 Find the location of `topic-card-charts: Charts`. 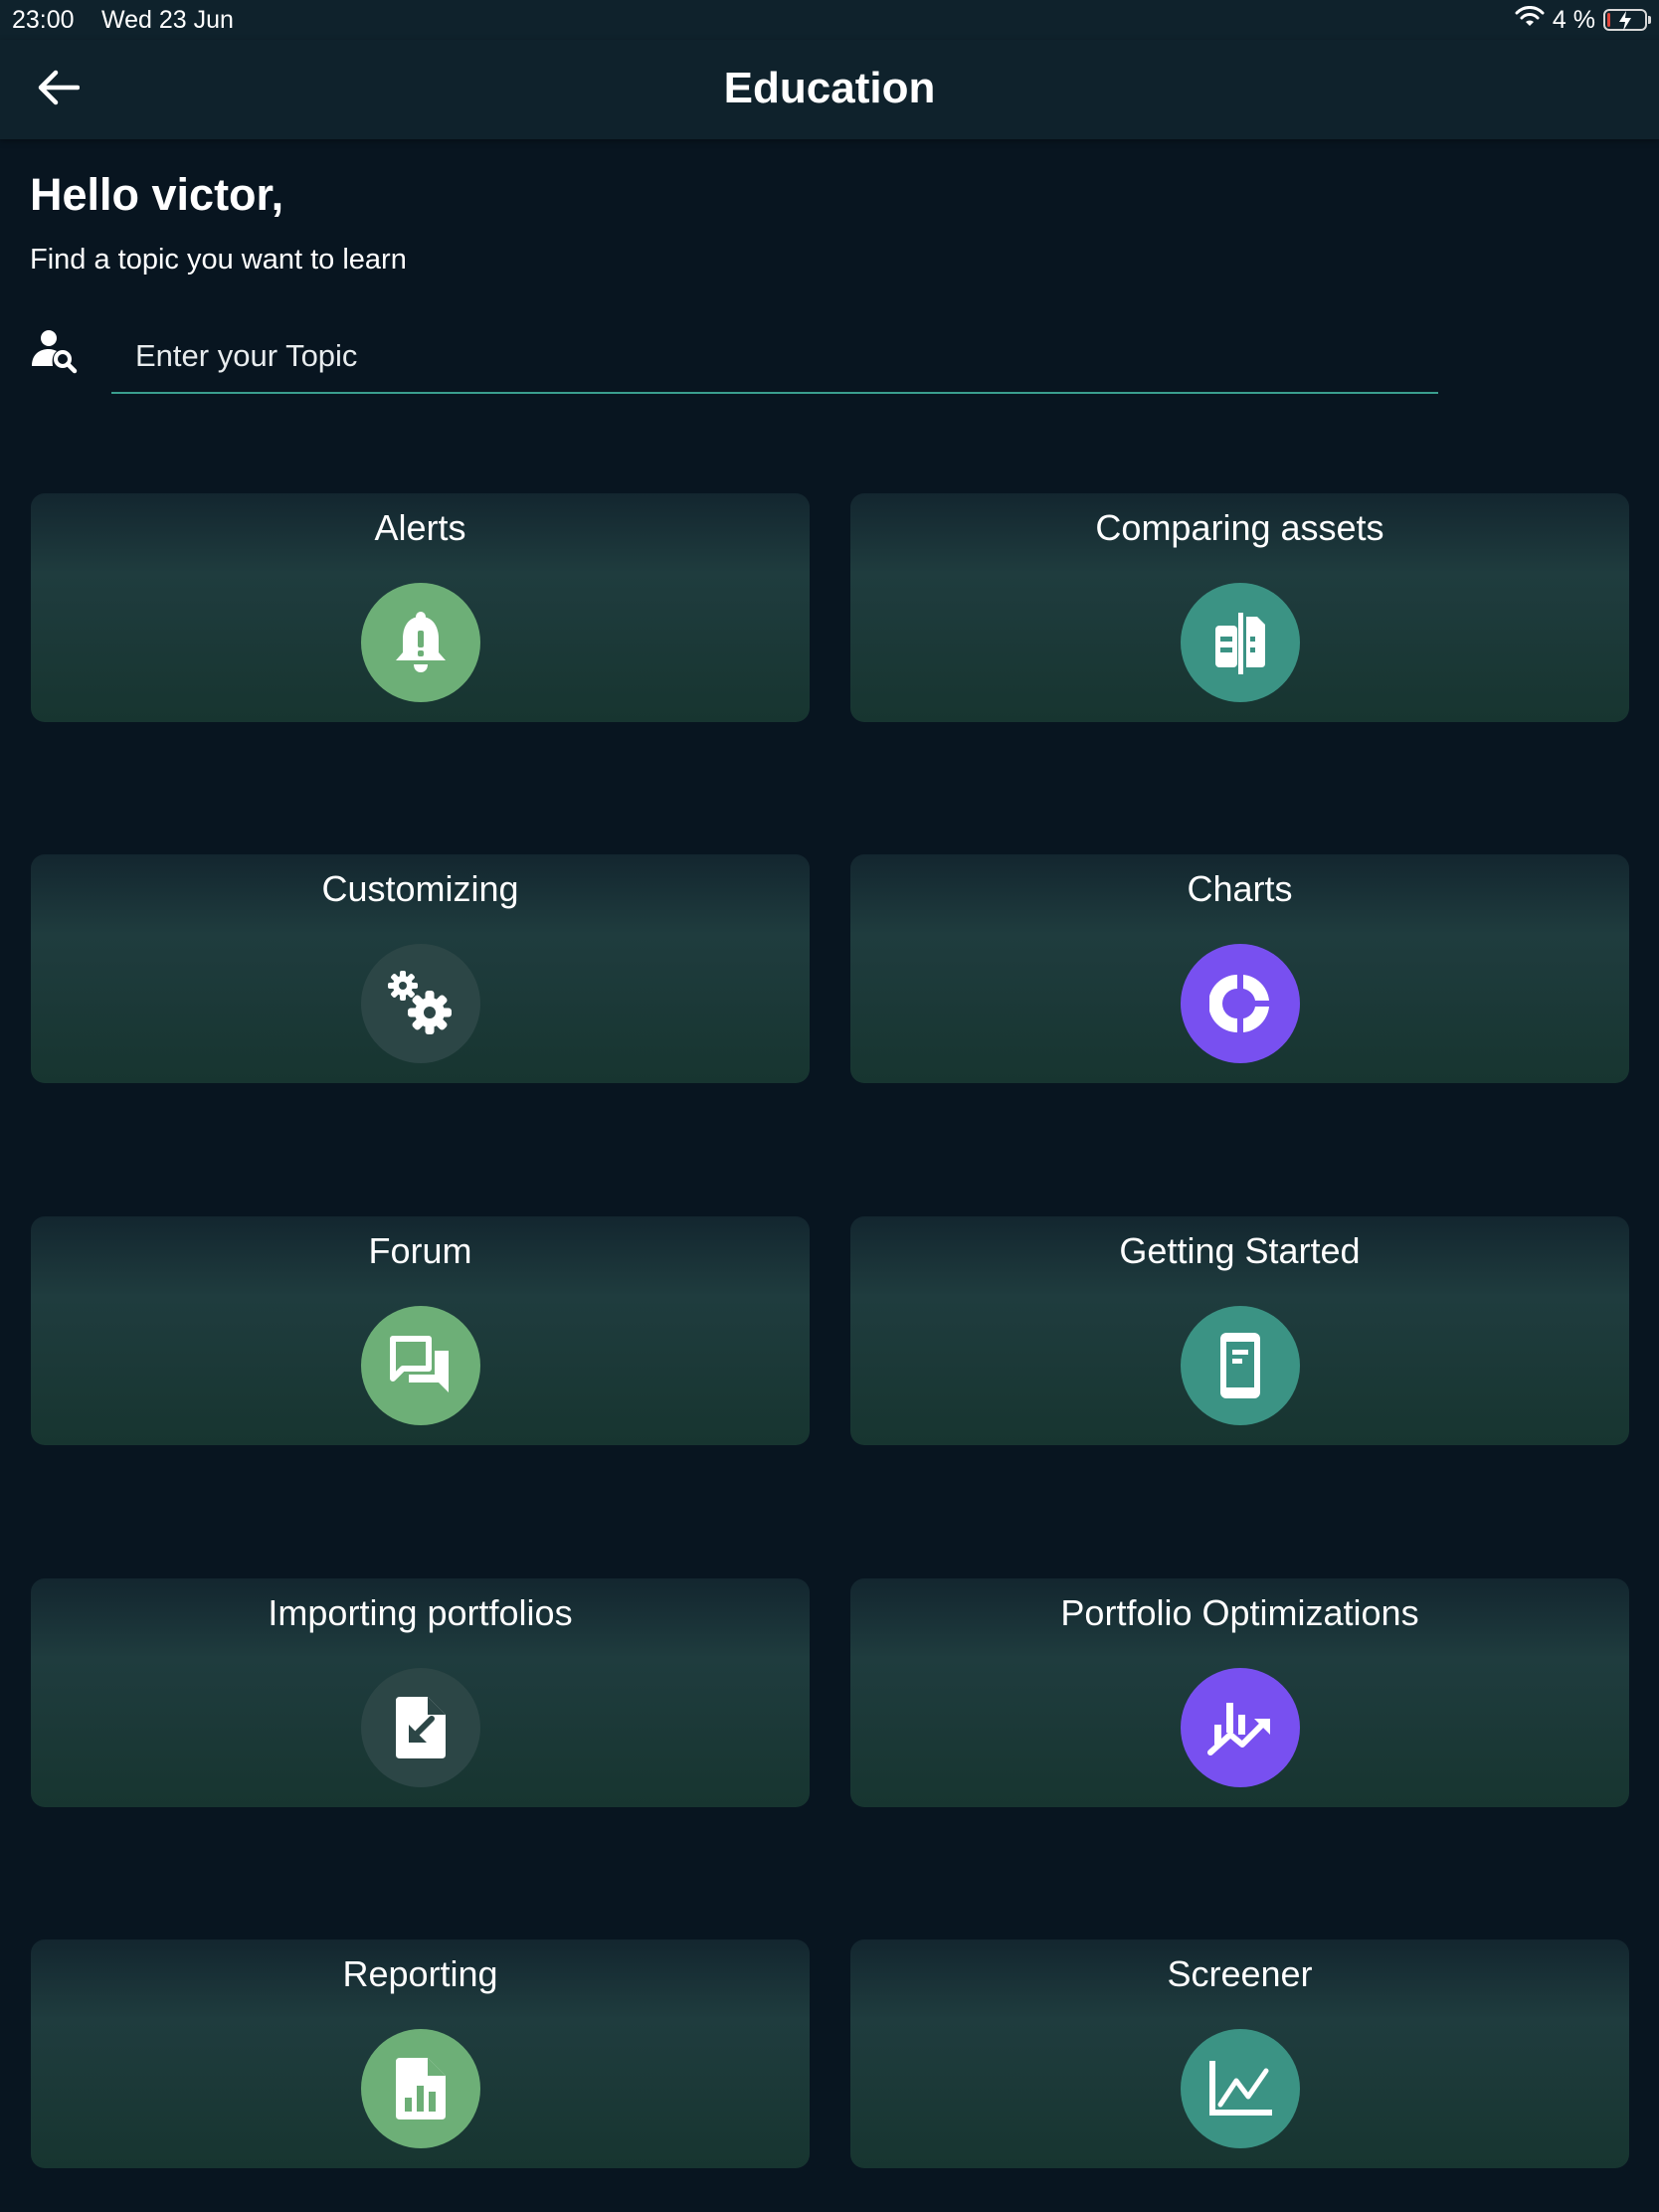

topic-card-charts: Charts is located at coordinates (1239, 968).